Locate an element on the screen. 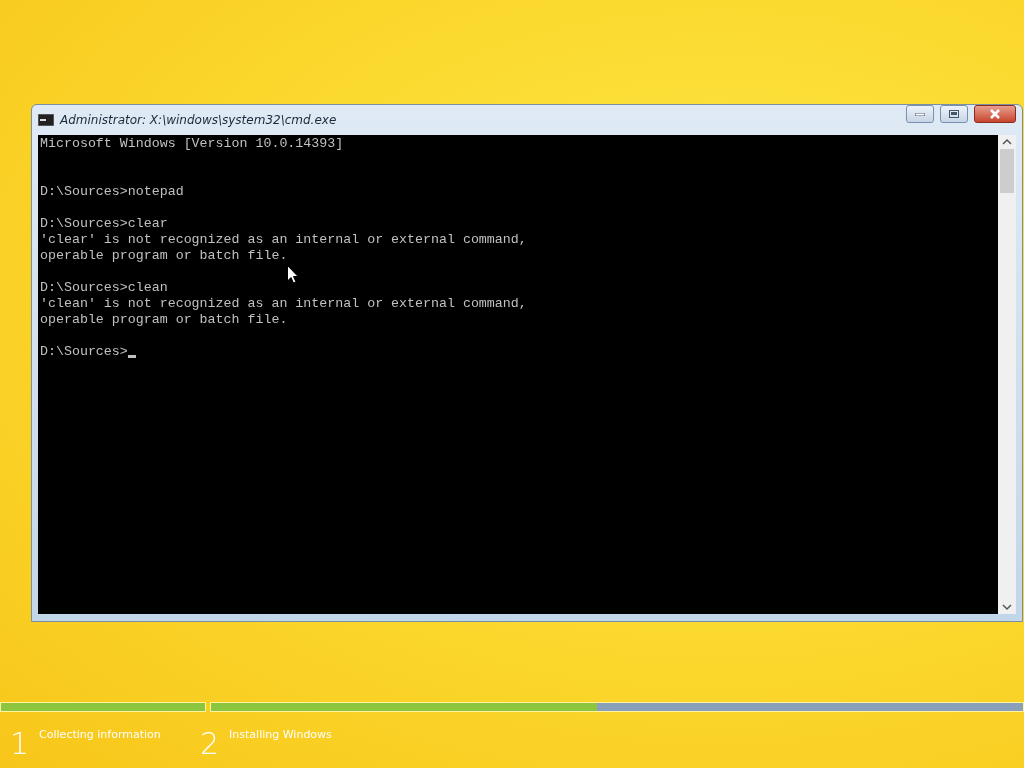  scrollbar-thumb is located at coordinates (1007, 171).